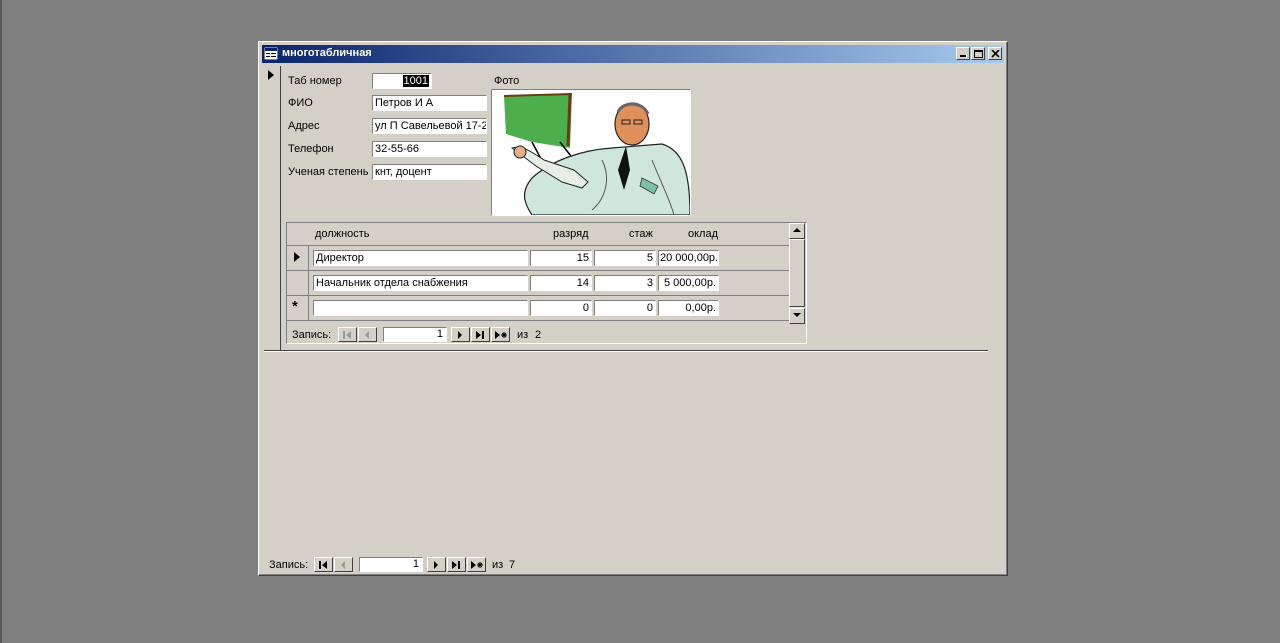  I want to click on tab-number-field: 1001, so click(402, 81).